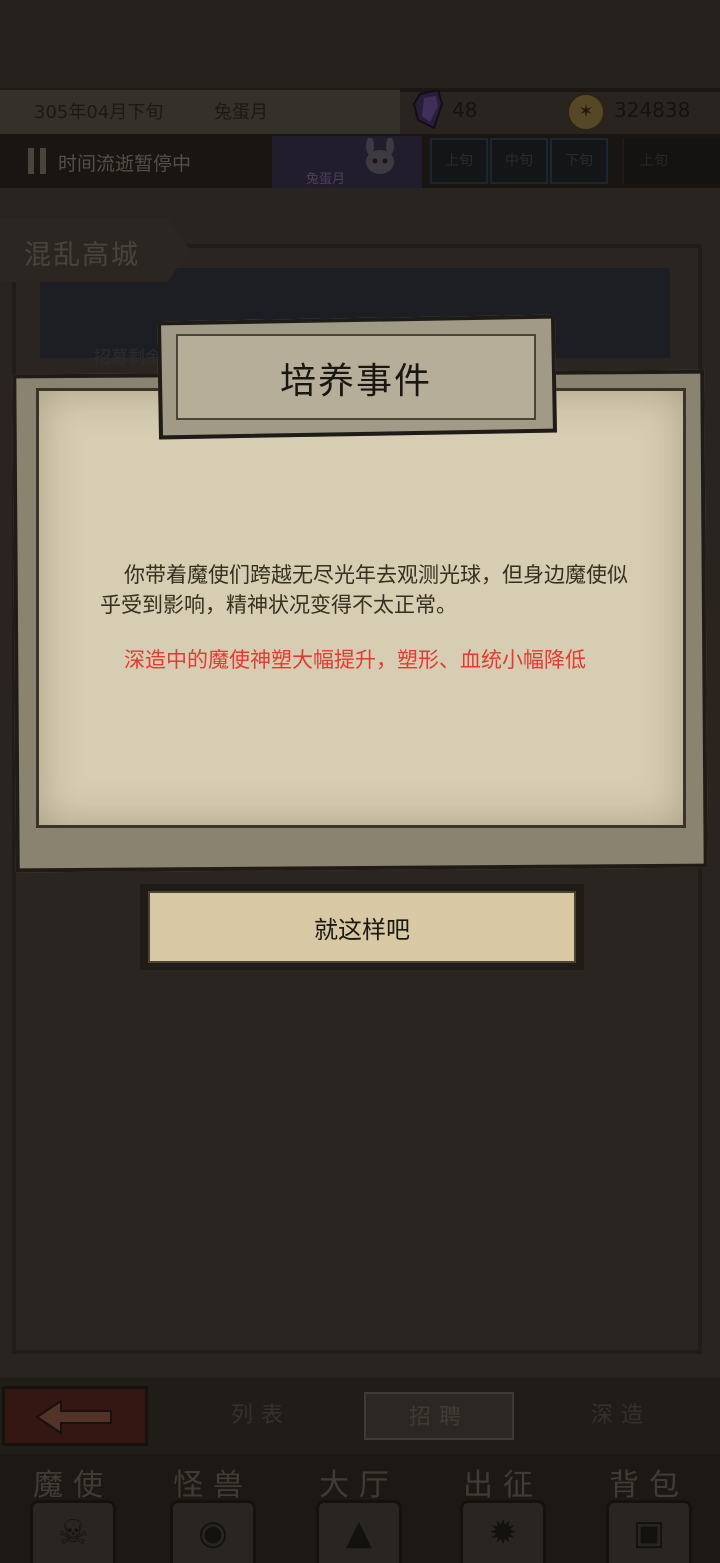 The image size is (720, 1563). What do you see at coordinates (355, 381) in the screenshot?
I see `dialog-title: 培养事件` at bounding box center [355, 381].